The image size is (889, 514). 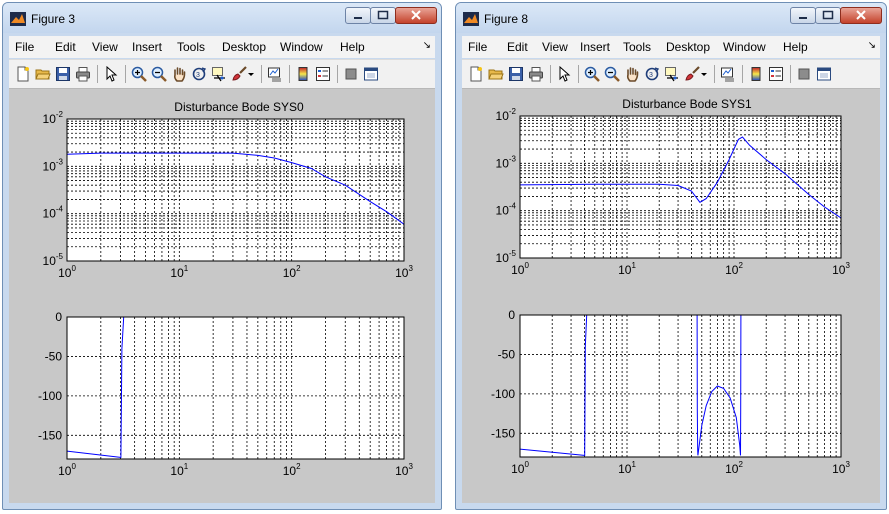 What do you see at coordinates (680, 386) in the screenshot?
I see `phase-axes-background` at bounding box center [680, 386].